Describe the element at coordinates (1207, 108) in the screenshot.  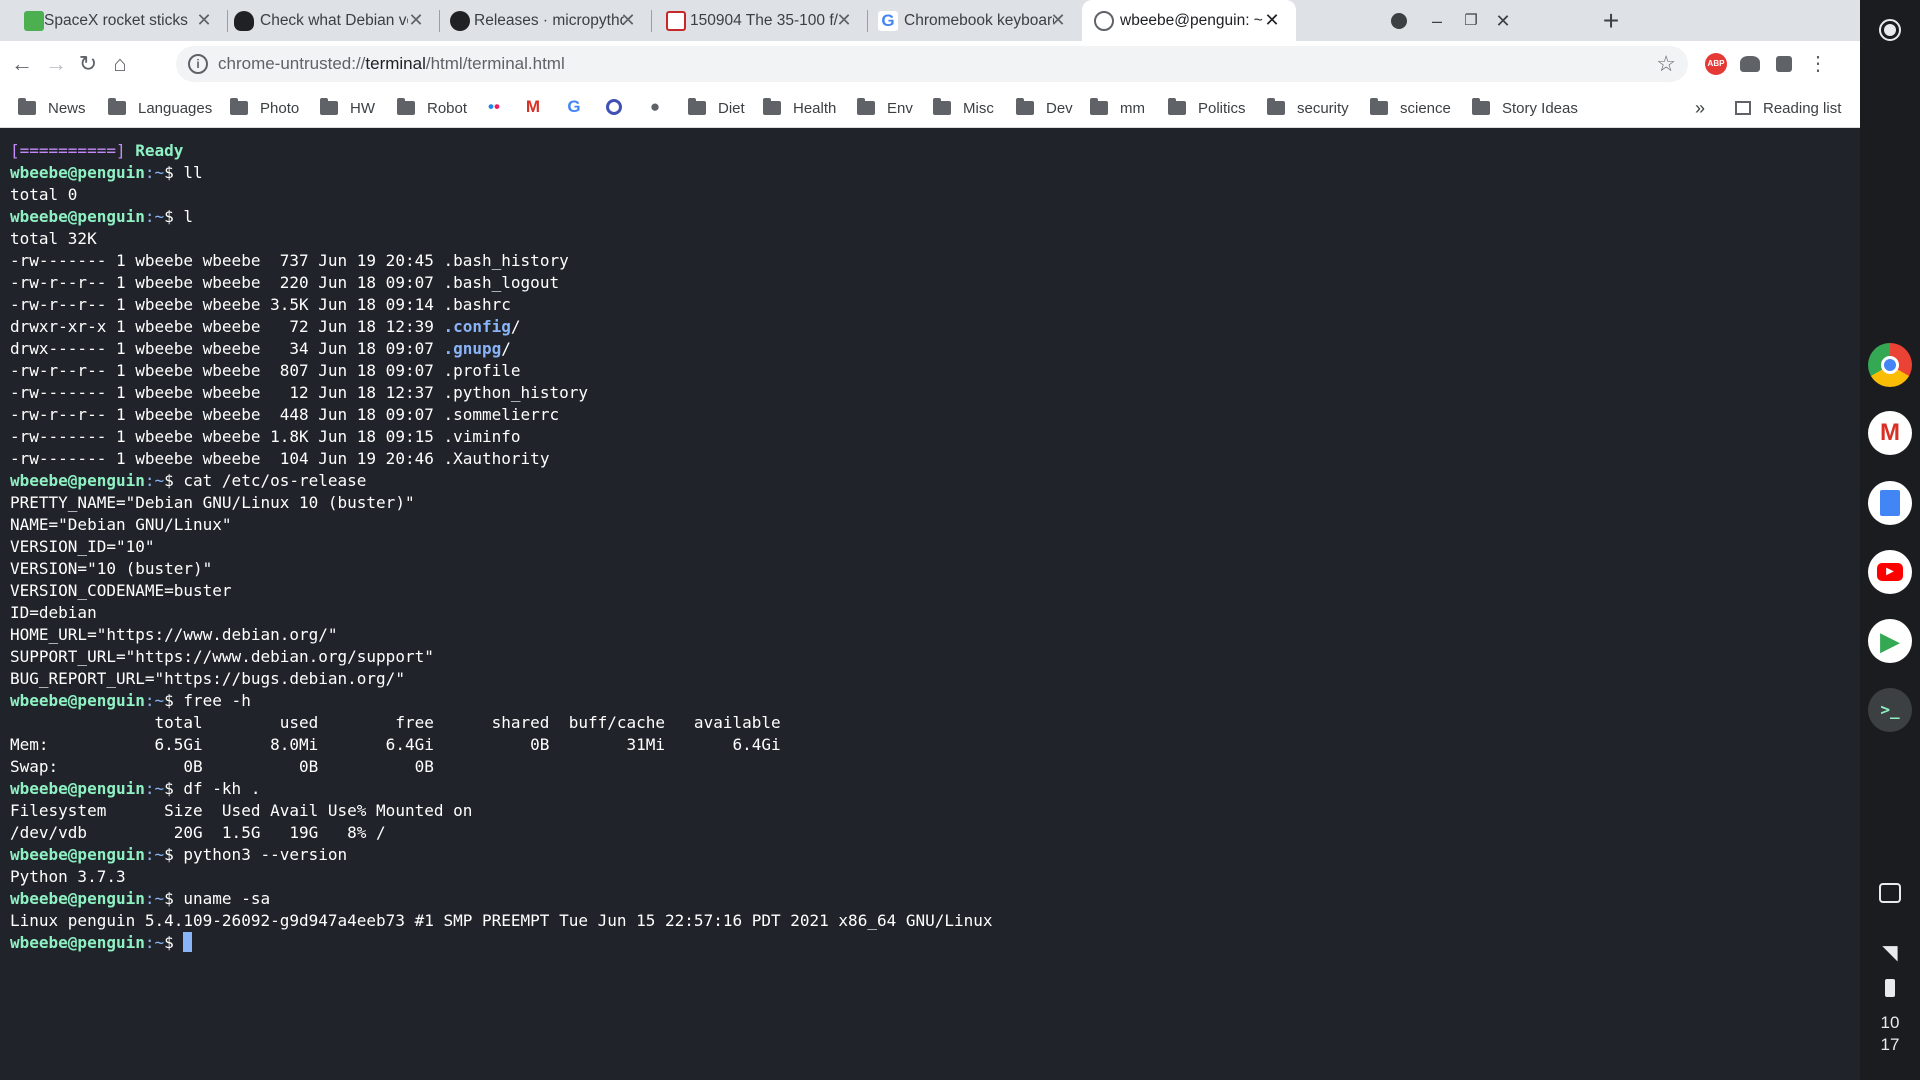
I see `bookmark-folder: Politics` at that location.